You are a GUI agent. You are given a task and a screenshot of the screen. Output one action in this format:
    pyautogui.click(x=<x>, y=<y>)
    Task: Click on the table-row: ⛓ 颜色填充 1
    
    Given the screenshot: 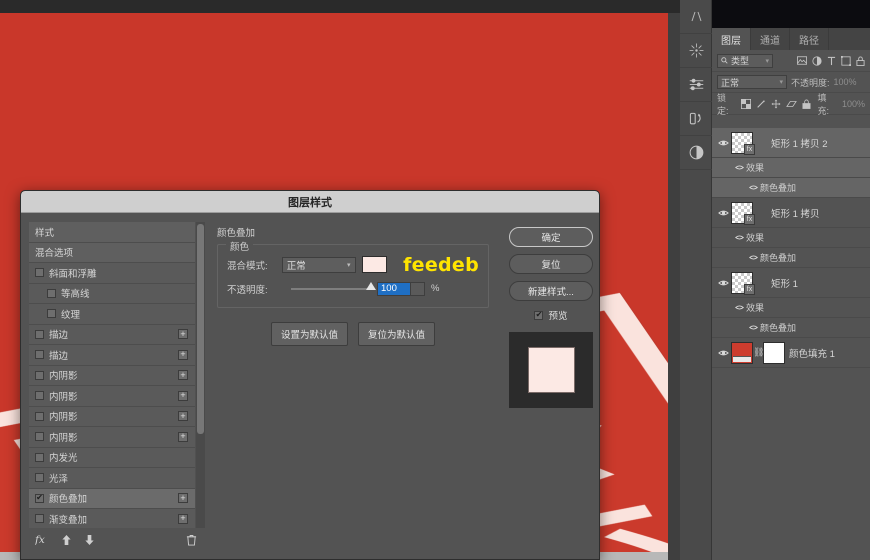 What is the action you would take?
    pyautogui.click(x=791, y=353)
    